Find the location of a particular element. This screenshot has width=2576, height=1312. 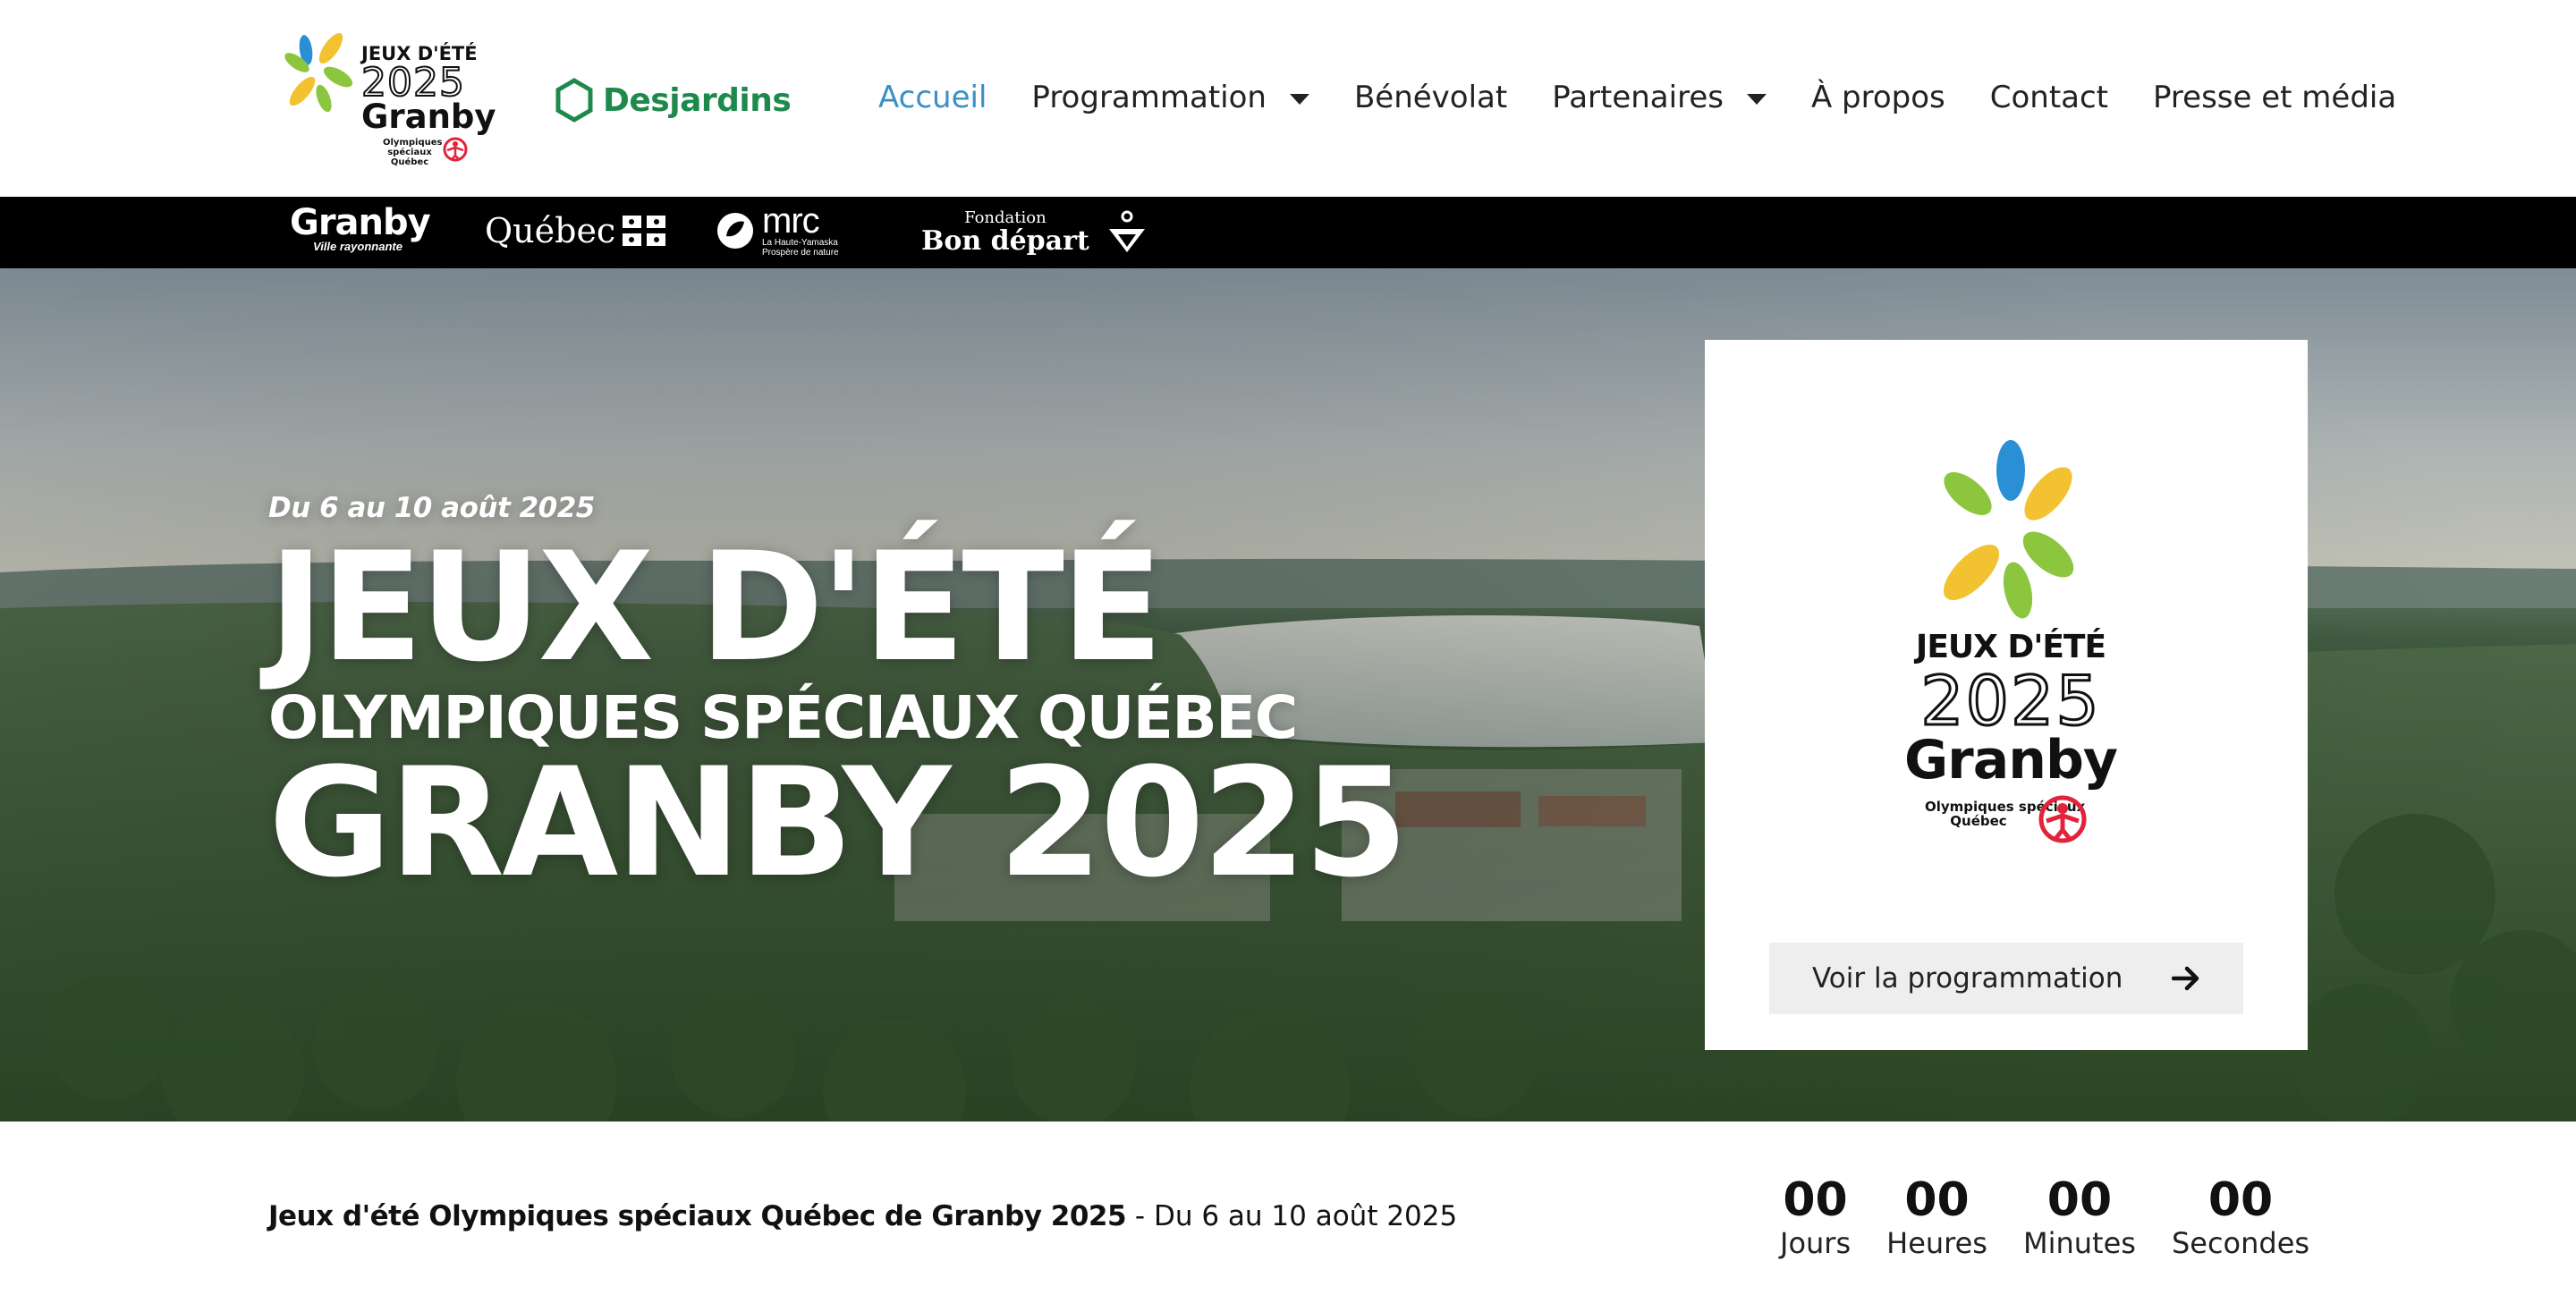

countdown-minutes: 00 Minutes is located at coordinates (2079, 1218).